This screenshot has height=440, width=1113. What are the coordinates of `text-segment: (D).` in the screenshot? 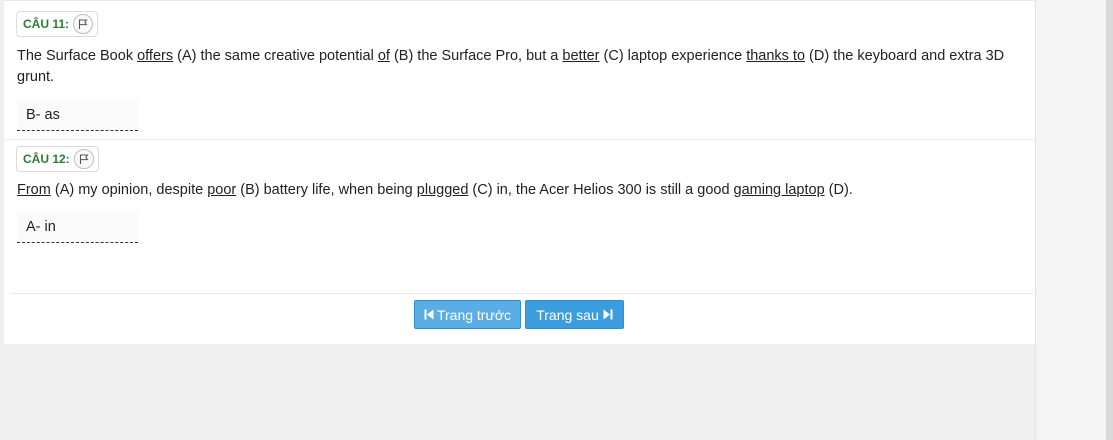 It's located at (838, 190).